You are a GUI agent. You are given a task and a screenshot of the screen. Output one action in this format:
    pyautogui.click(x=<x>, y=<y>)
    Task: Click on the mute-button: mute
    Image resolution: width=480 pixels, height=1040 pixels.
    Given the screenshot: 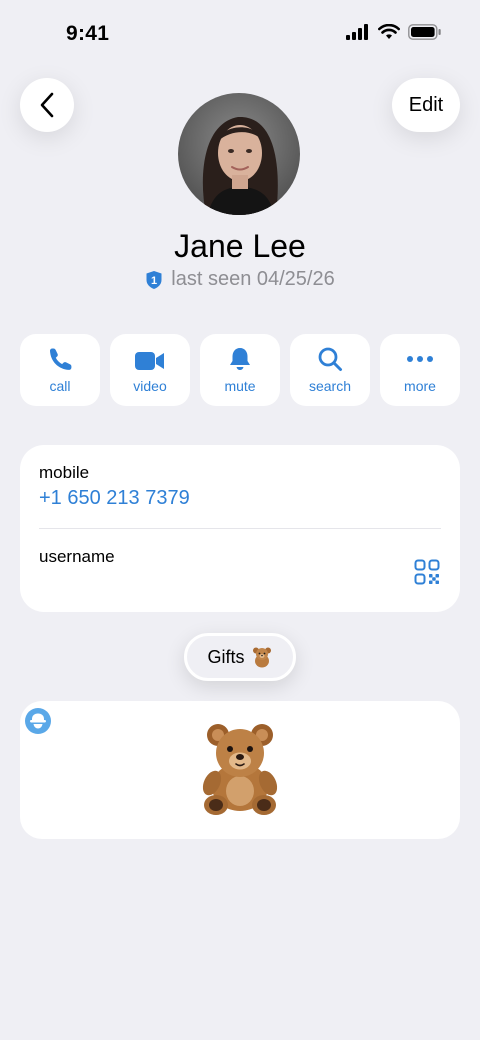 What is the action you would take?
    pyautogui.click(x=240, y=370)
    